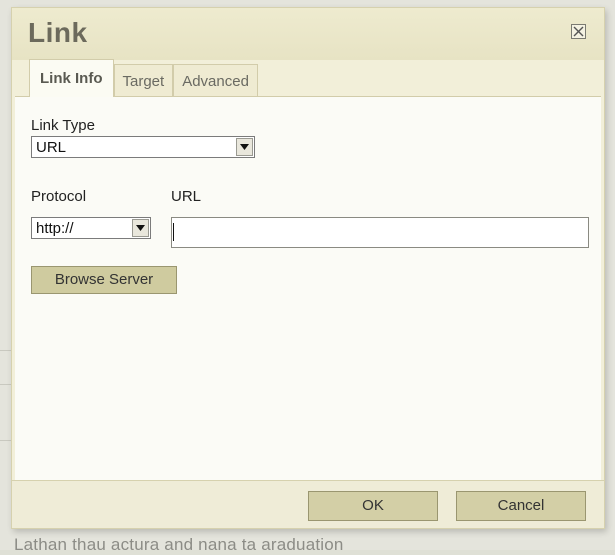 This screenshot has width=615, height=555. I want to click on text-caret, so click(173, 232).